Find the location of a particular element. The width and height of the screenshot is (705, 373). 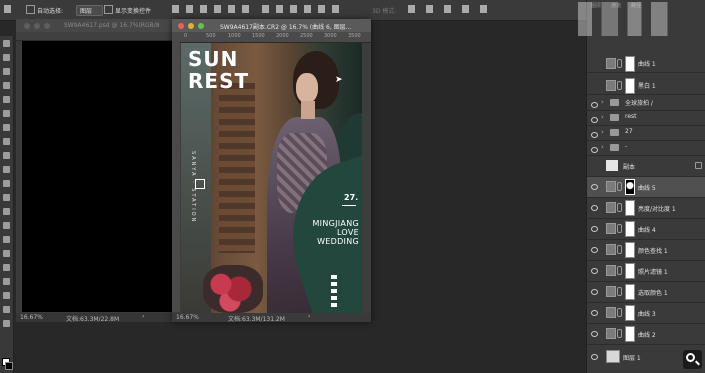

blur-tool-icon is located at coordinates (6, 211).